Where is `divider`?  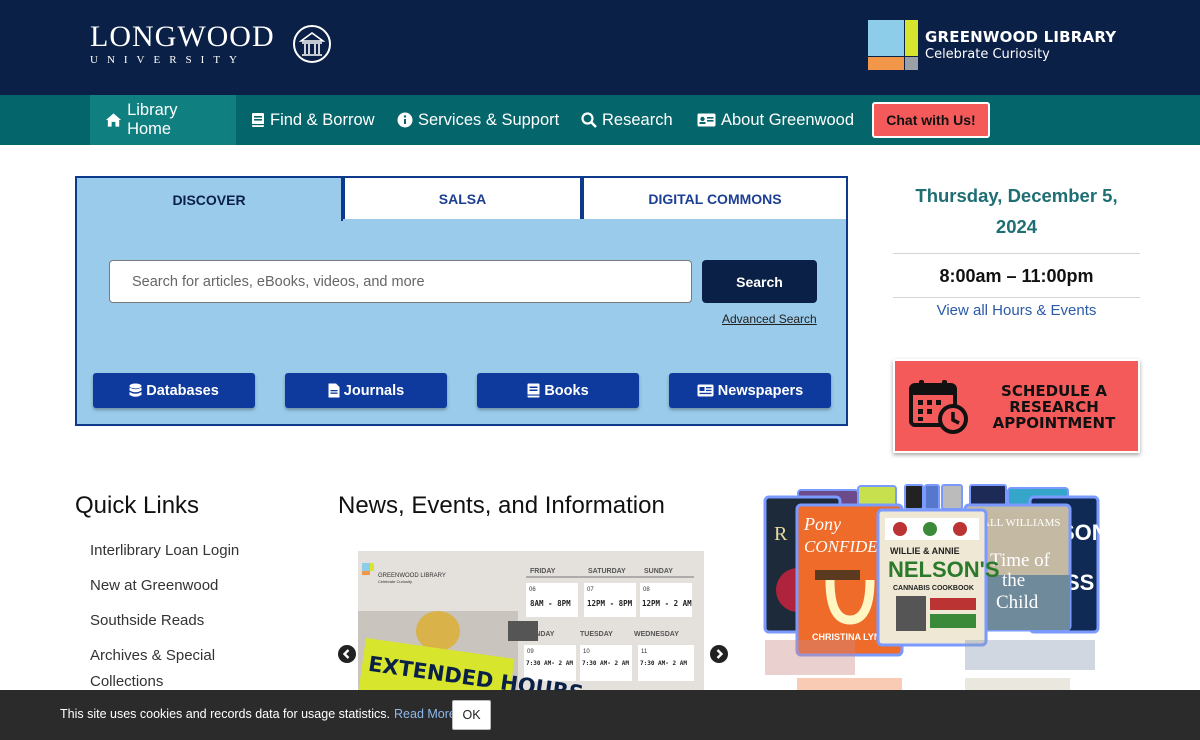
divider is located at coordinates (1016, 297).